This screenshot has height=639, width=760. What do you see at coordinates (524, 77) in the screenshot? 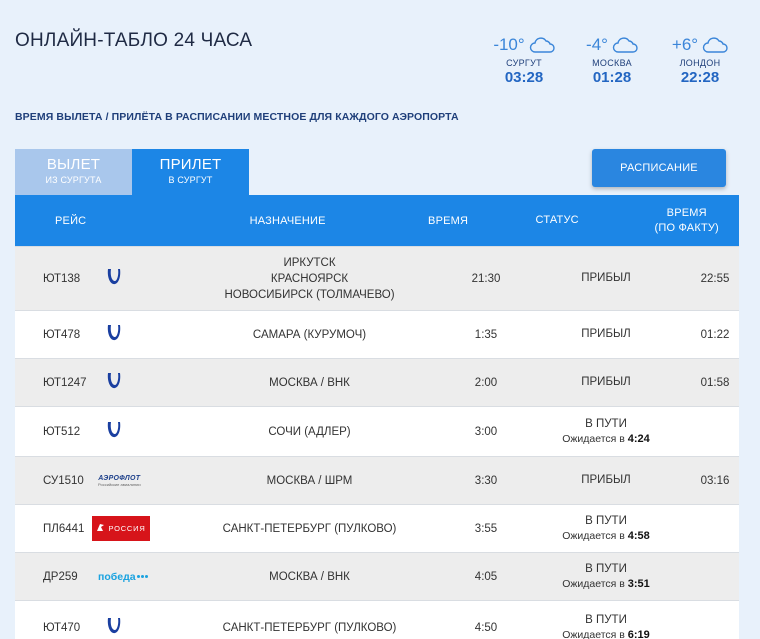
I see `weather-city-time: 03:28` at bounding box center [524, 77].